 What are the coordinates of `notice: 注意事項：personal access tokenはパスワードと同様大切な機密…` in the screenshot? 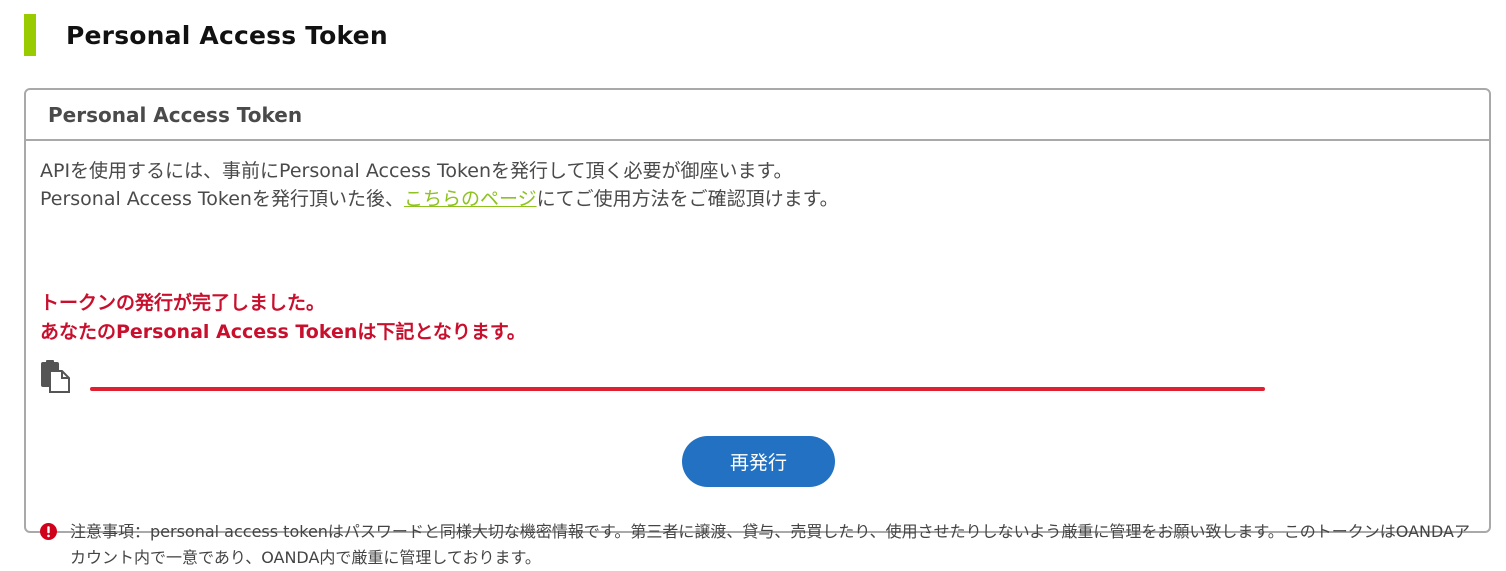 It's located at (760, 545).